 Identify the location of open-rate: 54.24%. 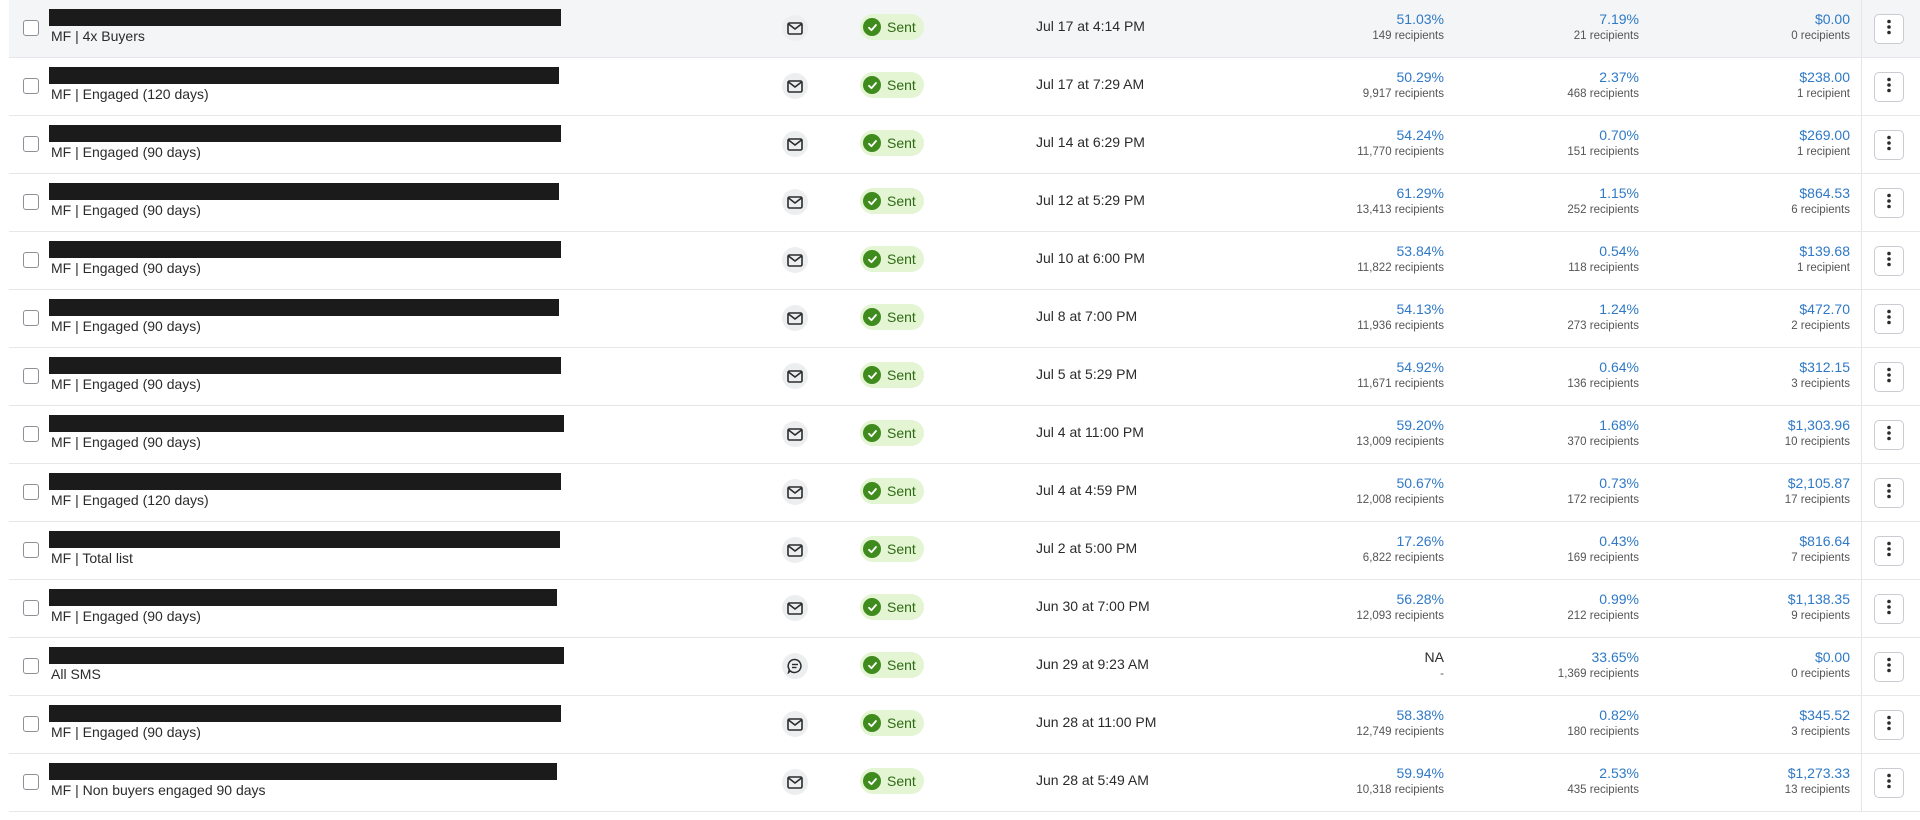
(1344, 135).